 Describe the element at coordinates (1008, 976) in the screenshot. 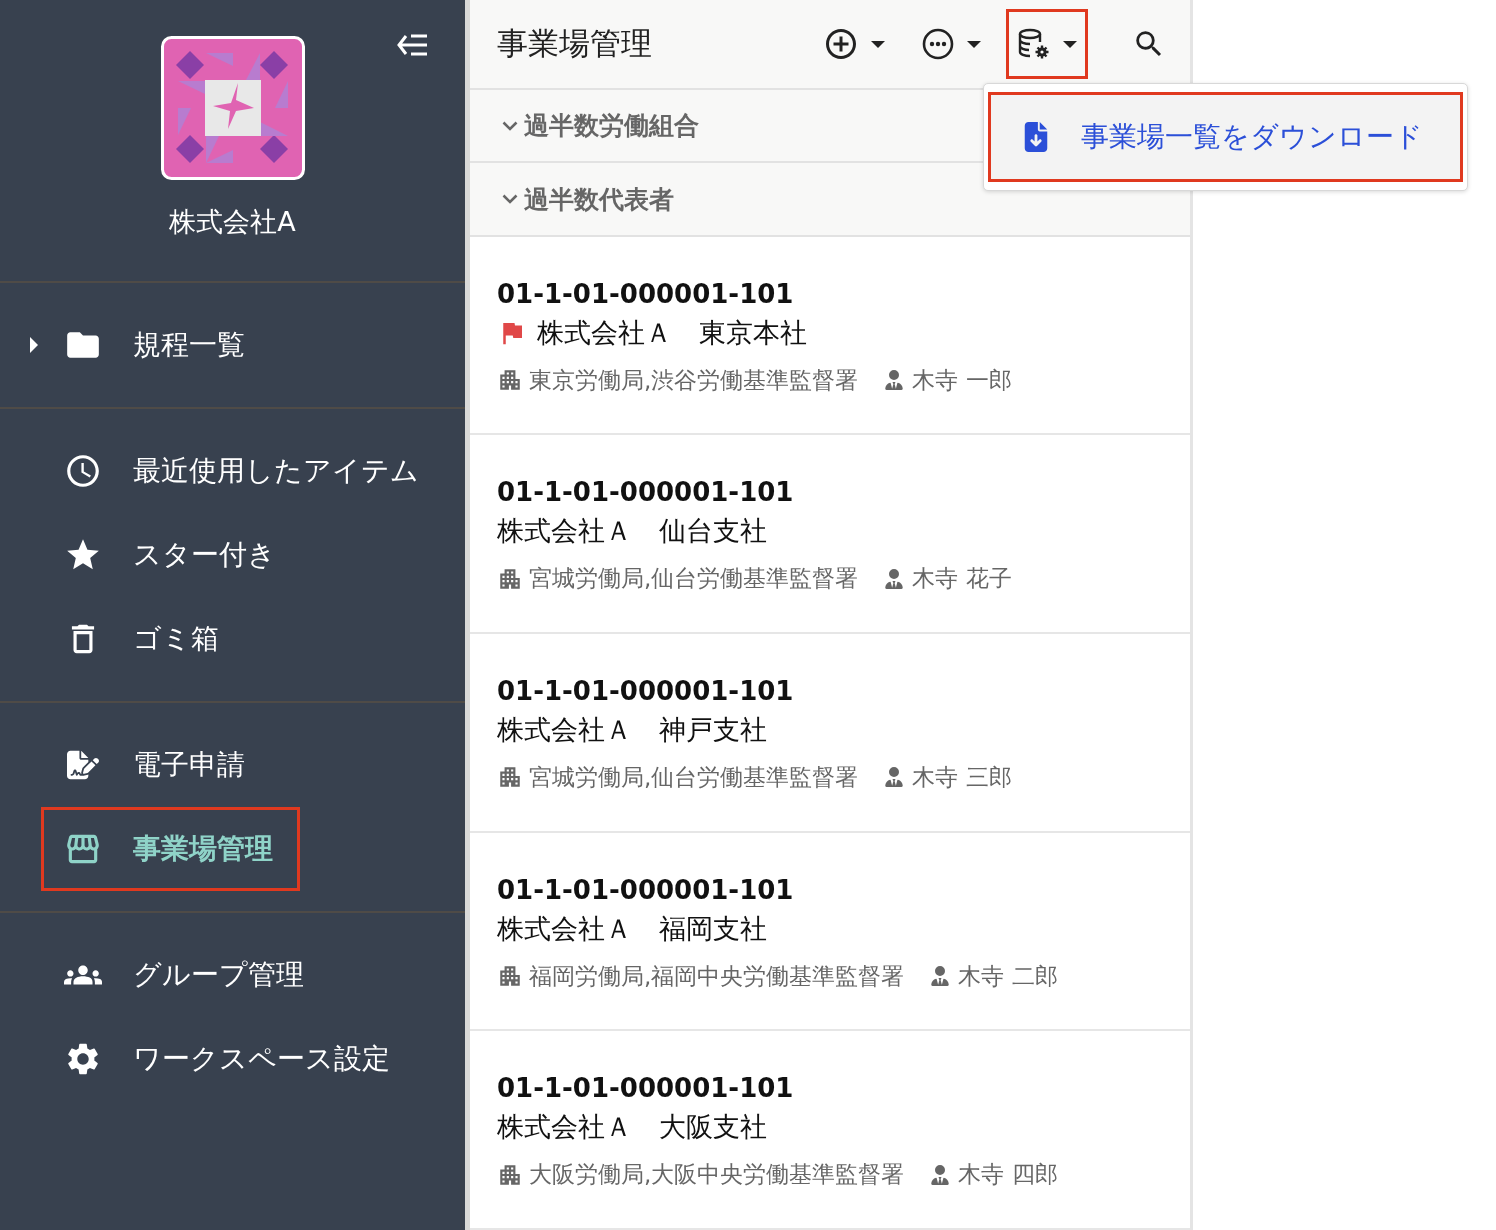

I see `person-name: 木寺 二郎` at that location.